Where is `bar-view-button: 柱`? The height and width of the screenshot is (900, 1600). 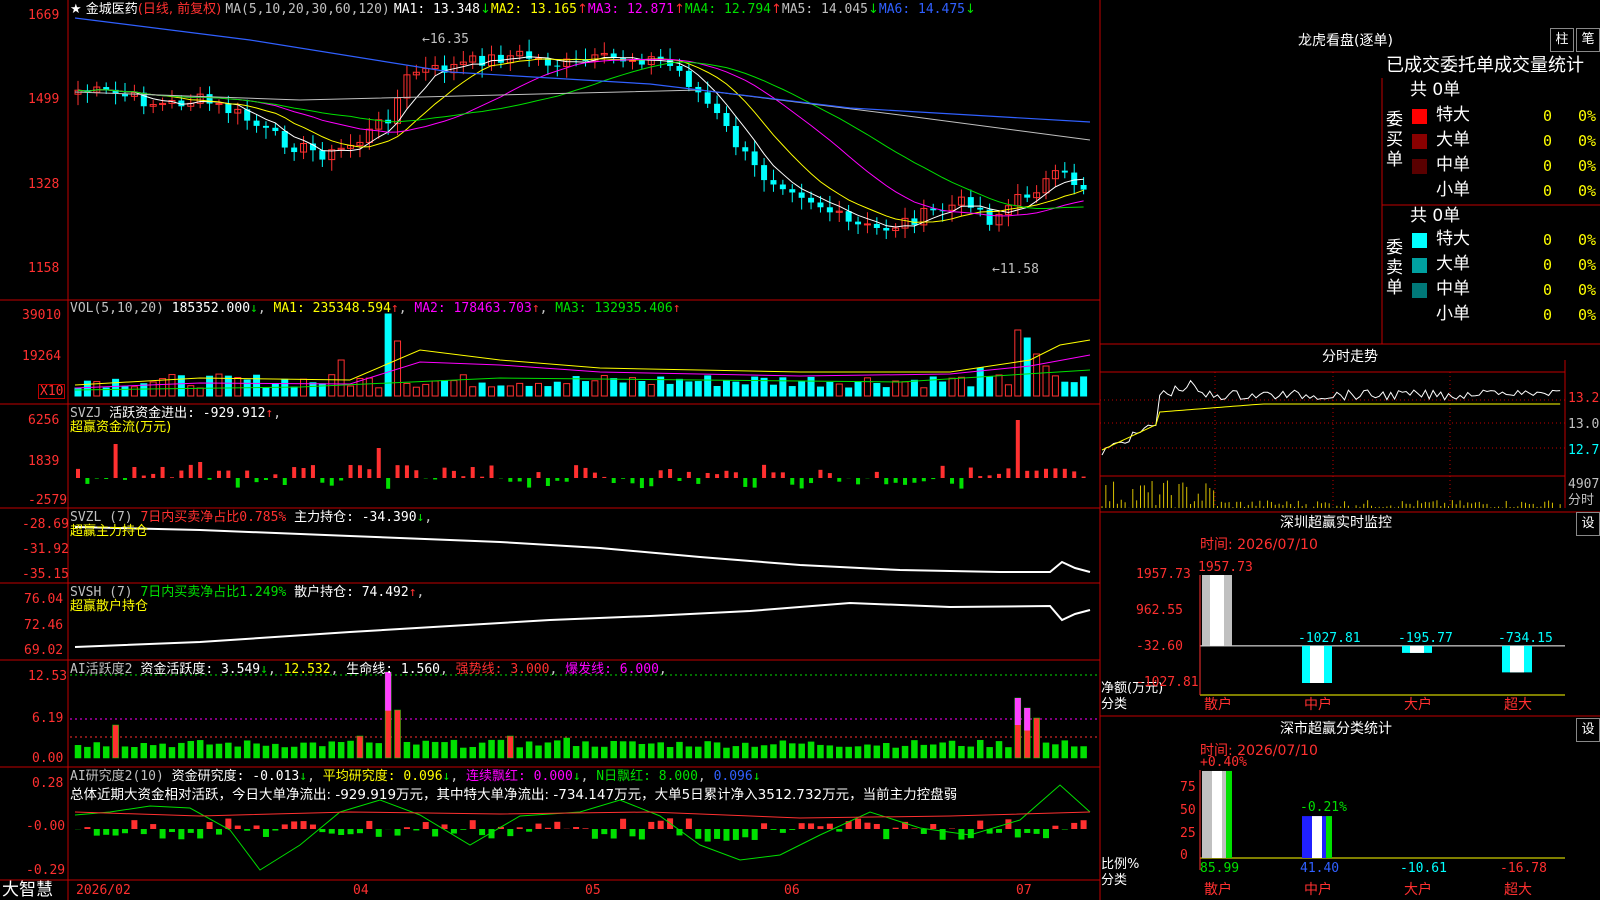
bar-view-button: 柱 is located at coordinates (1562, 40).